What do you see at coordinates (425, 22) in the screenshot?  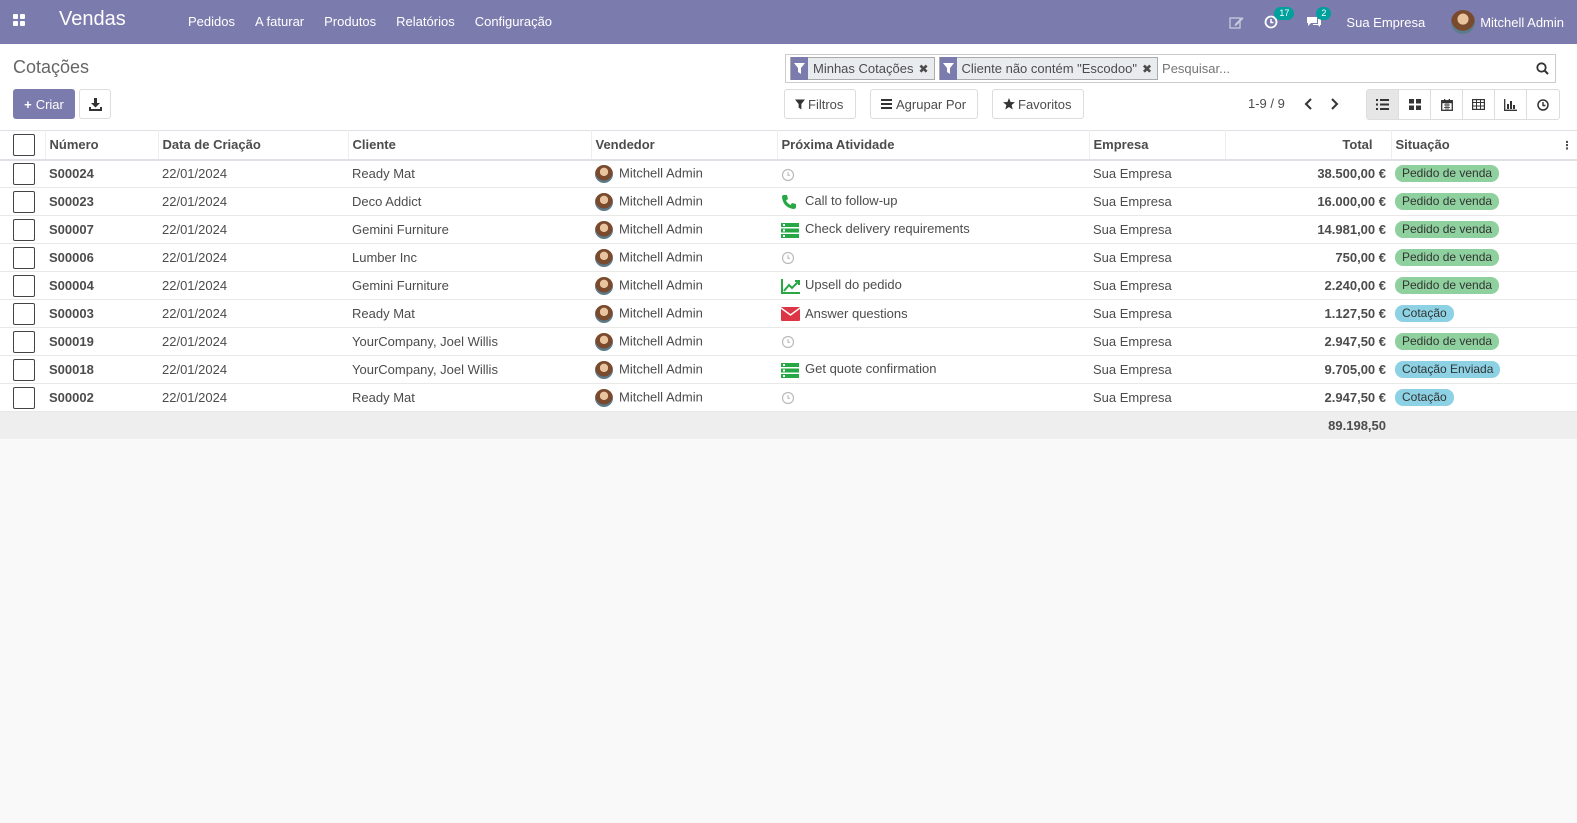 I see `menu-item-relatorios: Relatórios` at bounding box center [425, 22].